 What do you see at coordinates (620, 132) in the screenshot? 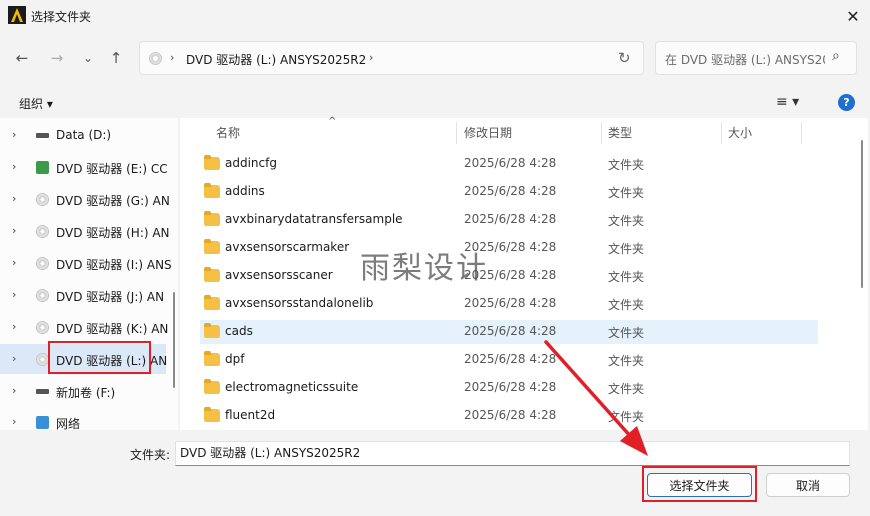
I see `column-header-type: 类型` at bounding box center [620, 132].